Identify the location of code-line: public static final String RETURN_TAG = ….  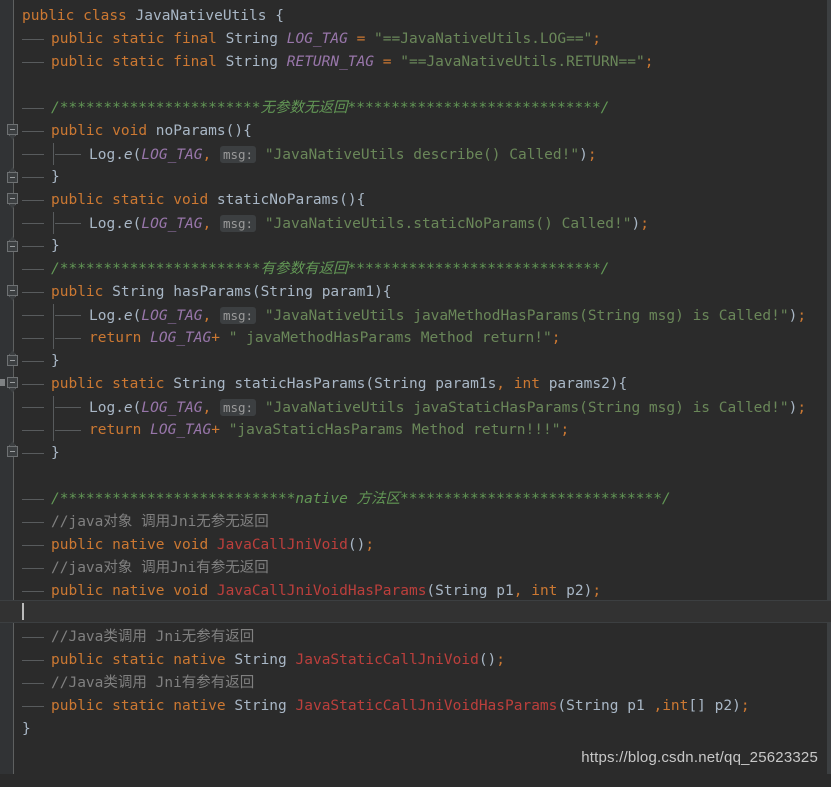
(415, 62).